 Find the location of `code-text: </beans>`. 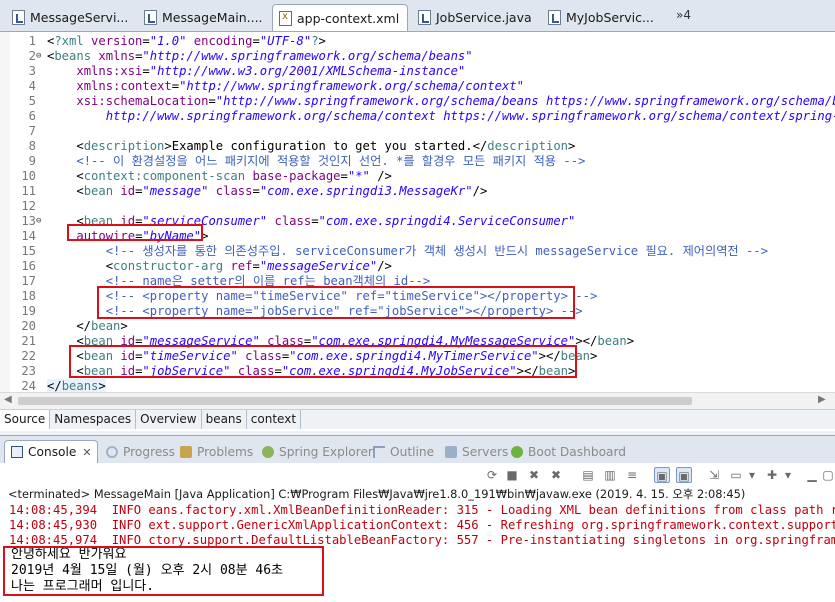

code-text: </beans> is located at coordinates (76, 385).